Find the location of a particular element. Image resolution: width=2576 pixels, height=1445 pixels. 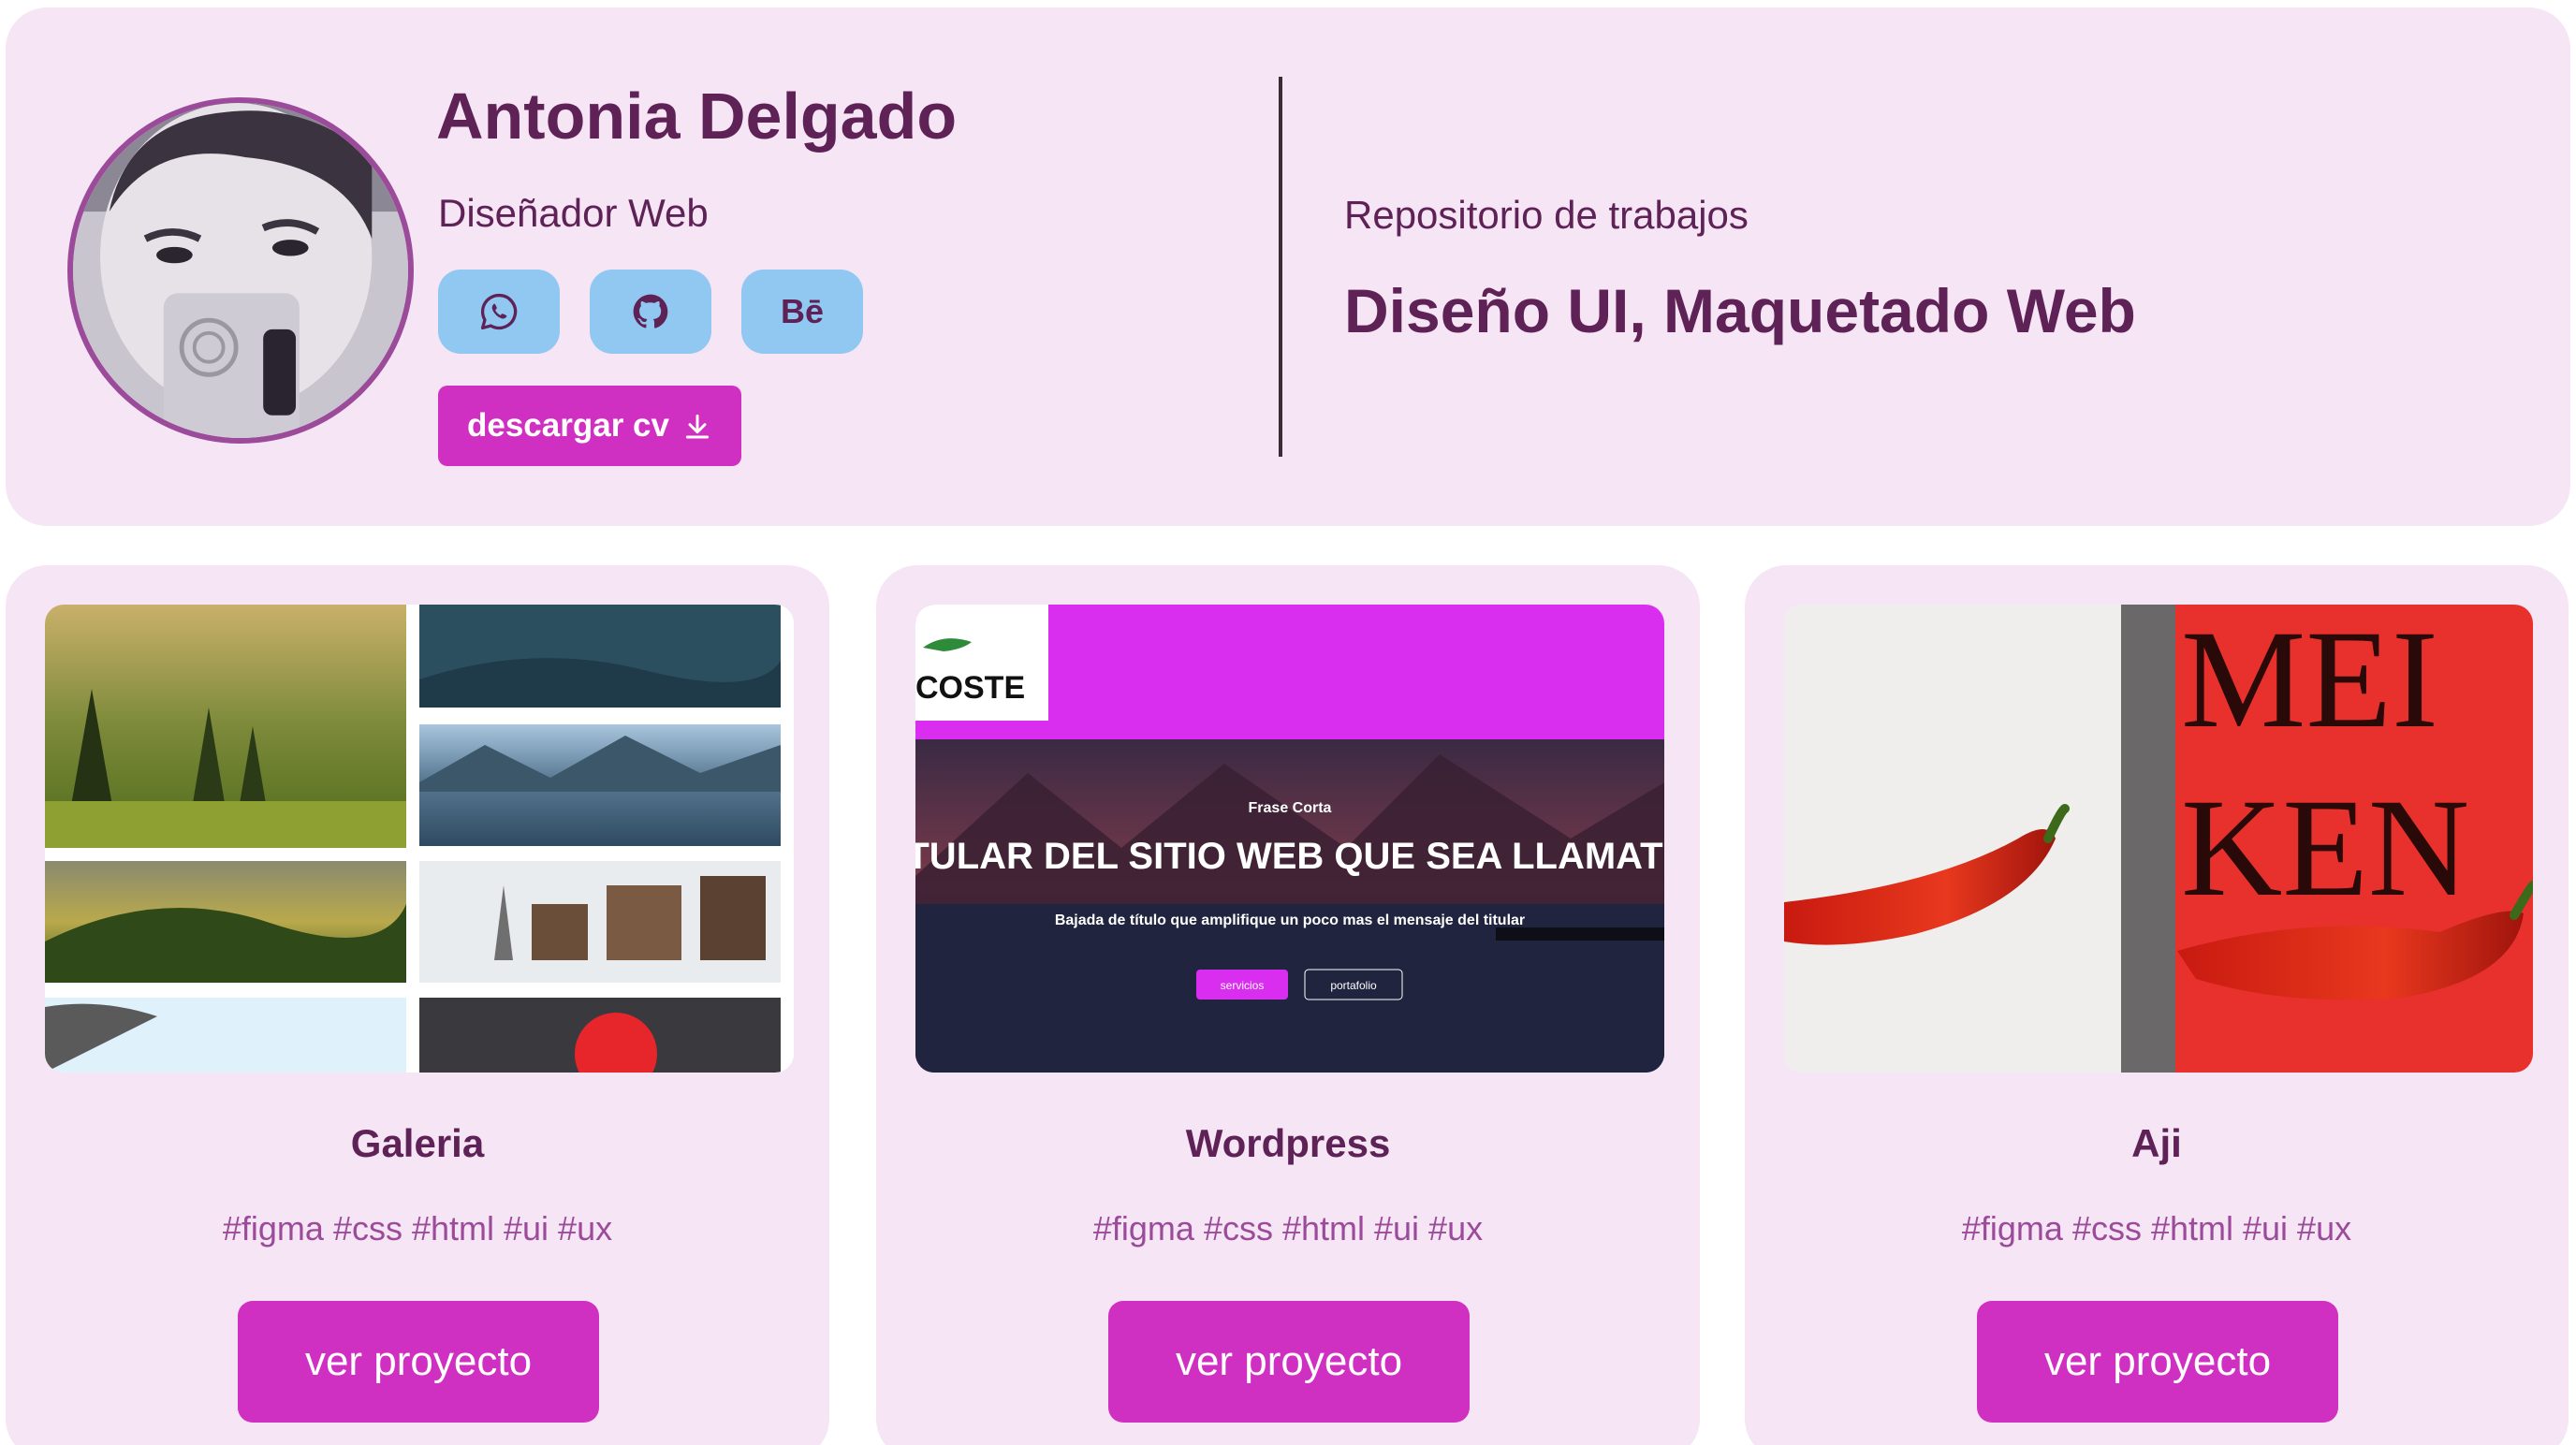

github-button is located at coordinates (650, 312).